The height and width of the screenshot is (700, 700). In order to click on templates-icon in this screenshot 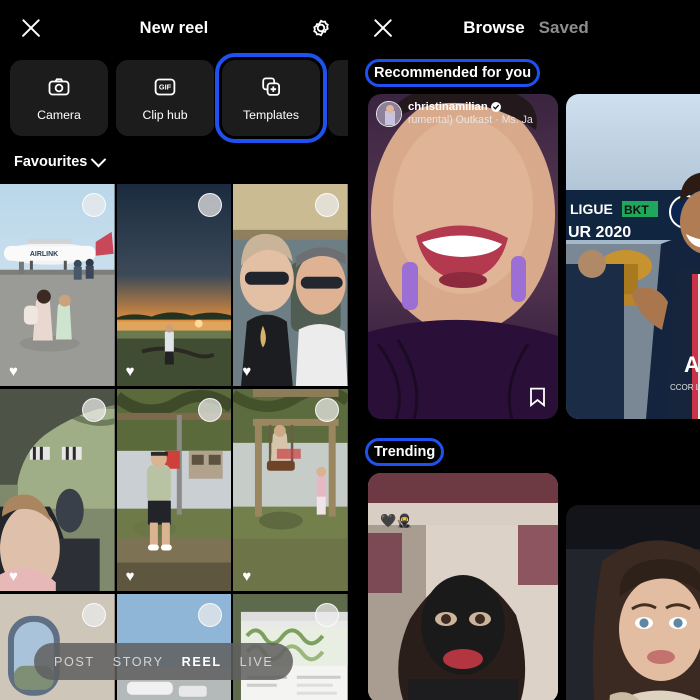, I will do `click(271, 87)`.